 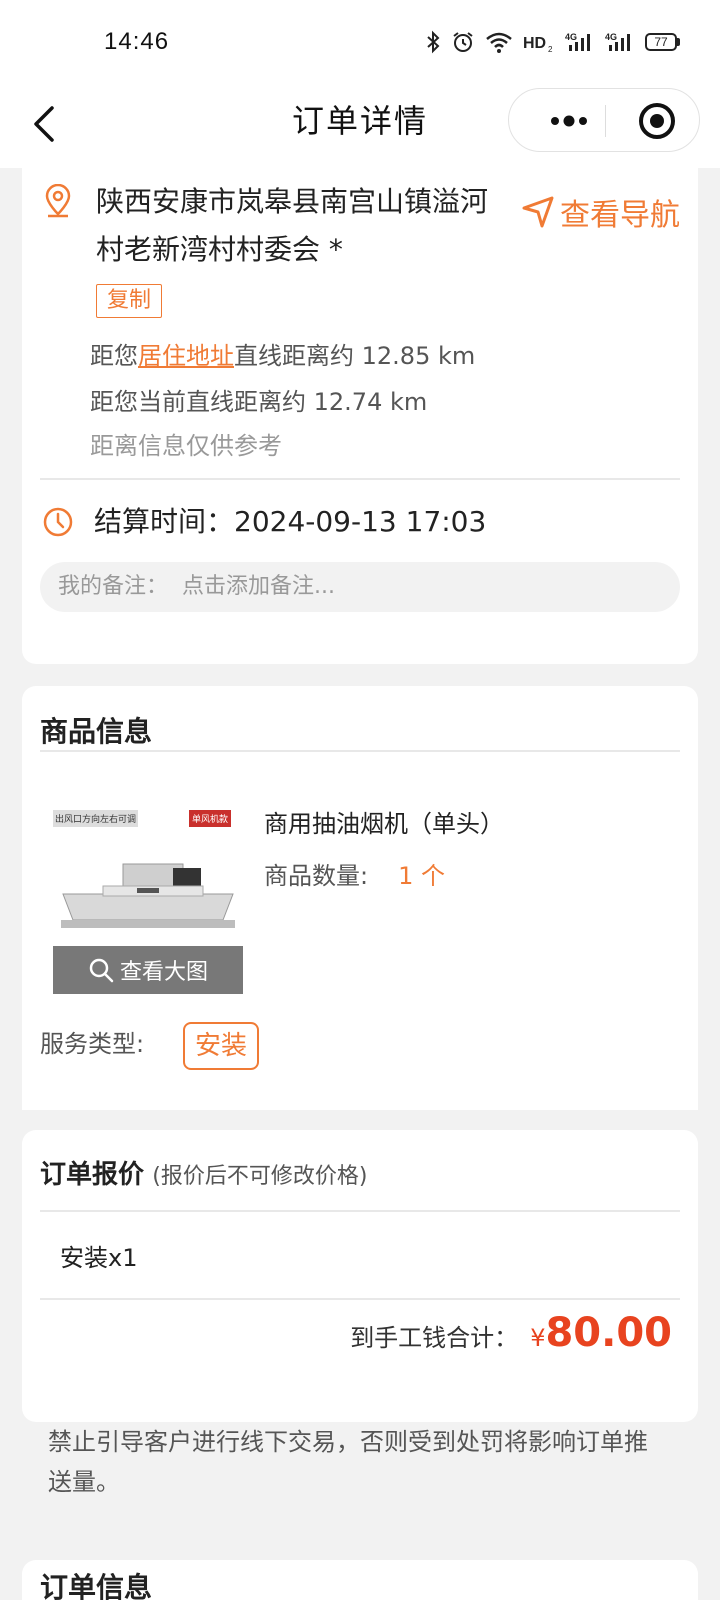 I want to click on total-label: 到手工钱合计：, so click(x=434, y=1338).